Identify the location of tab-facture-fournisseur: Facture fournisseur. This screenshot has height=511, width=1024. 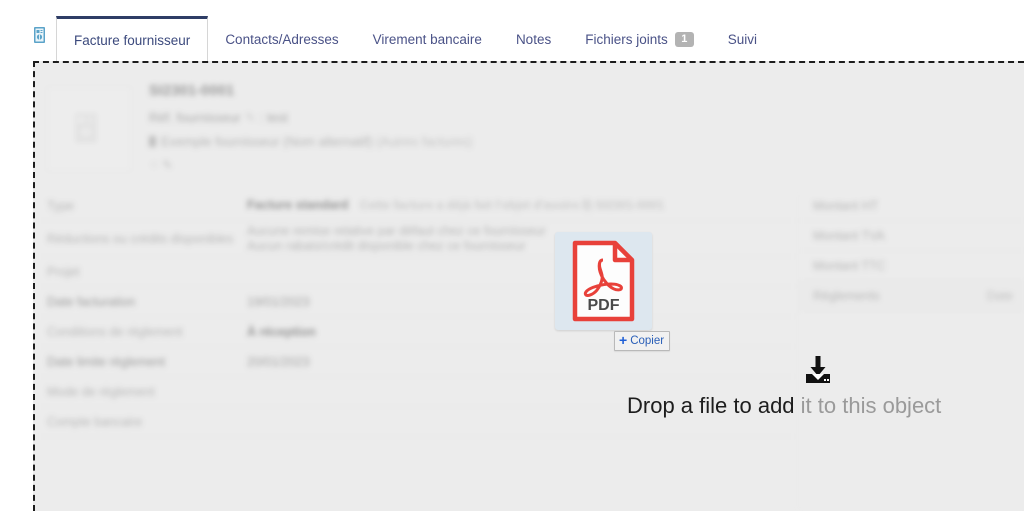
(132, 38).